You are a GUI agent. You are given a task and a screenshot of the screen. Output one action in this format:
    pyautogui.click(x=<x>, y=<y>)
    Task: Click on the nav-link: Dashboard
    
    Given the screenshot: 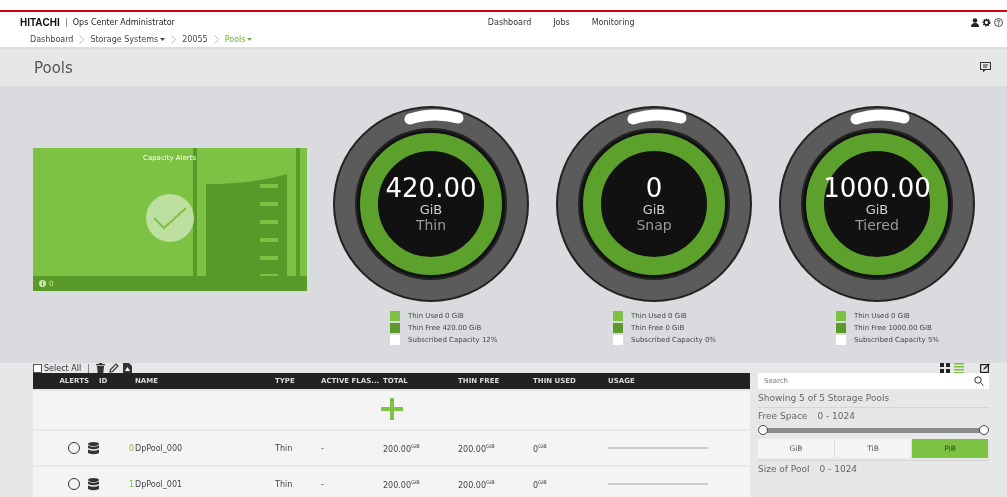 What is the action you would take?
    pyautogui.click(x=509, y=22)
    